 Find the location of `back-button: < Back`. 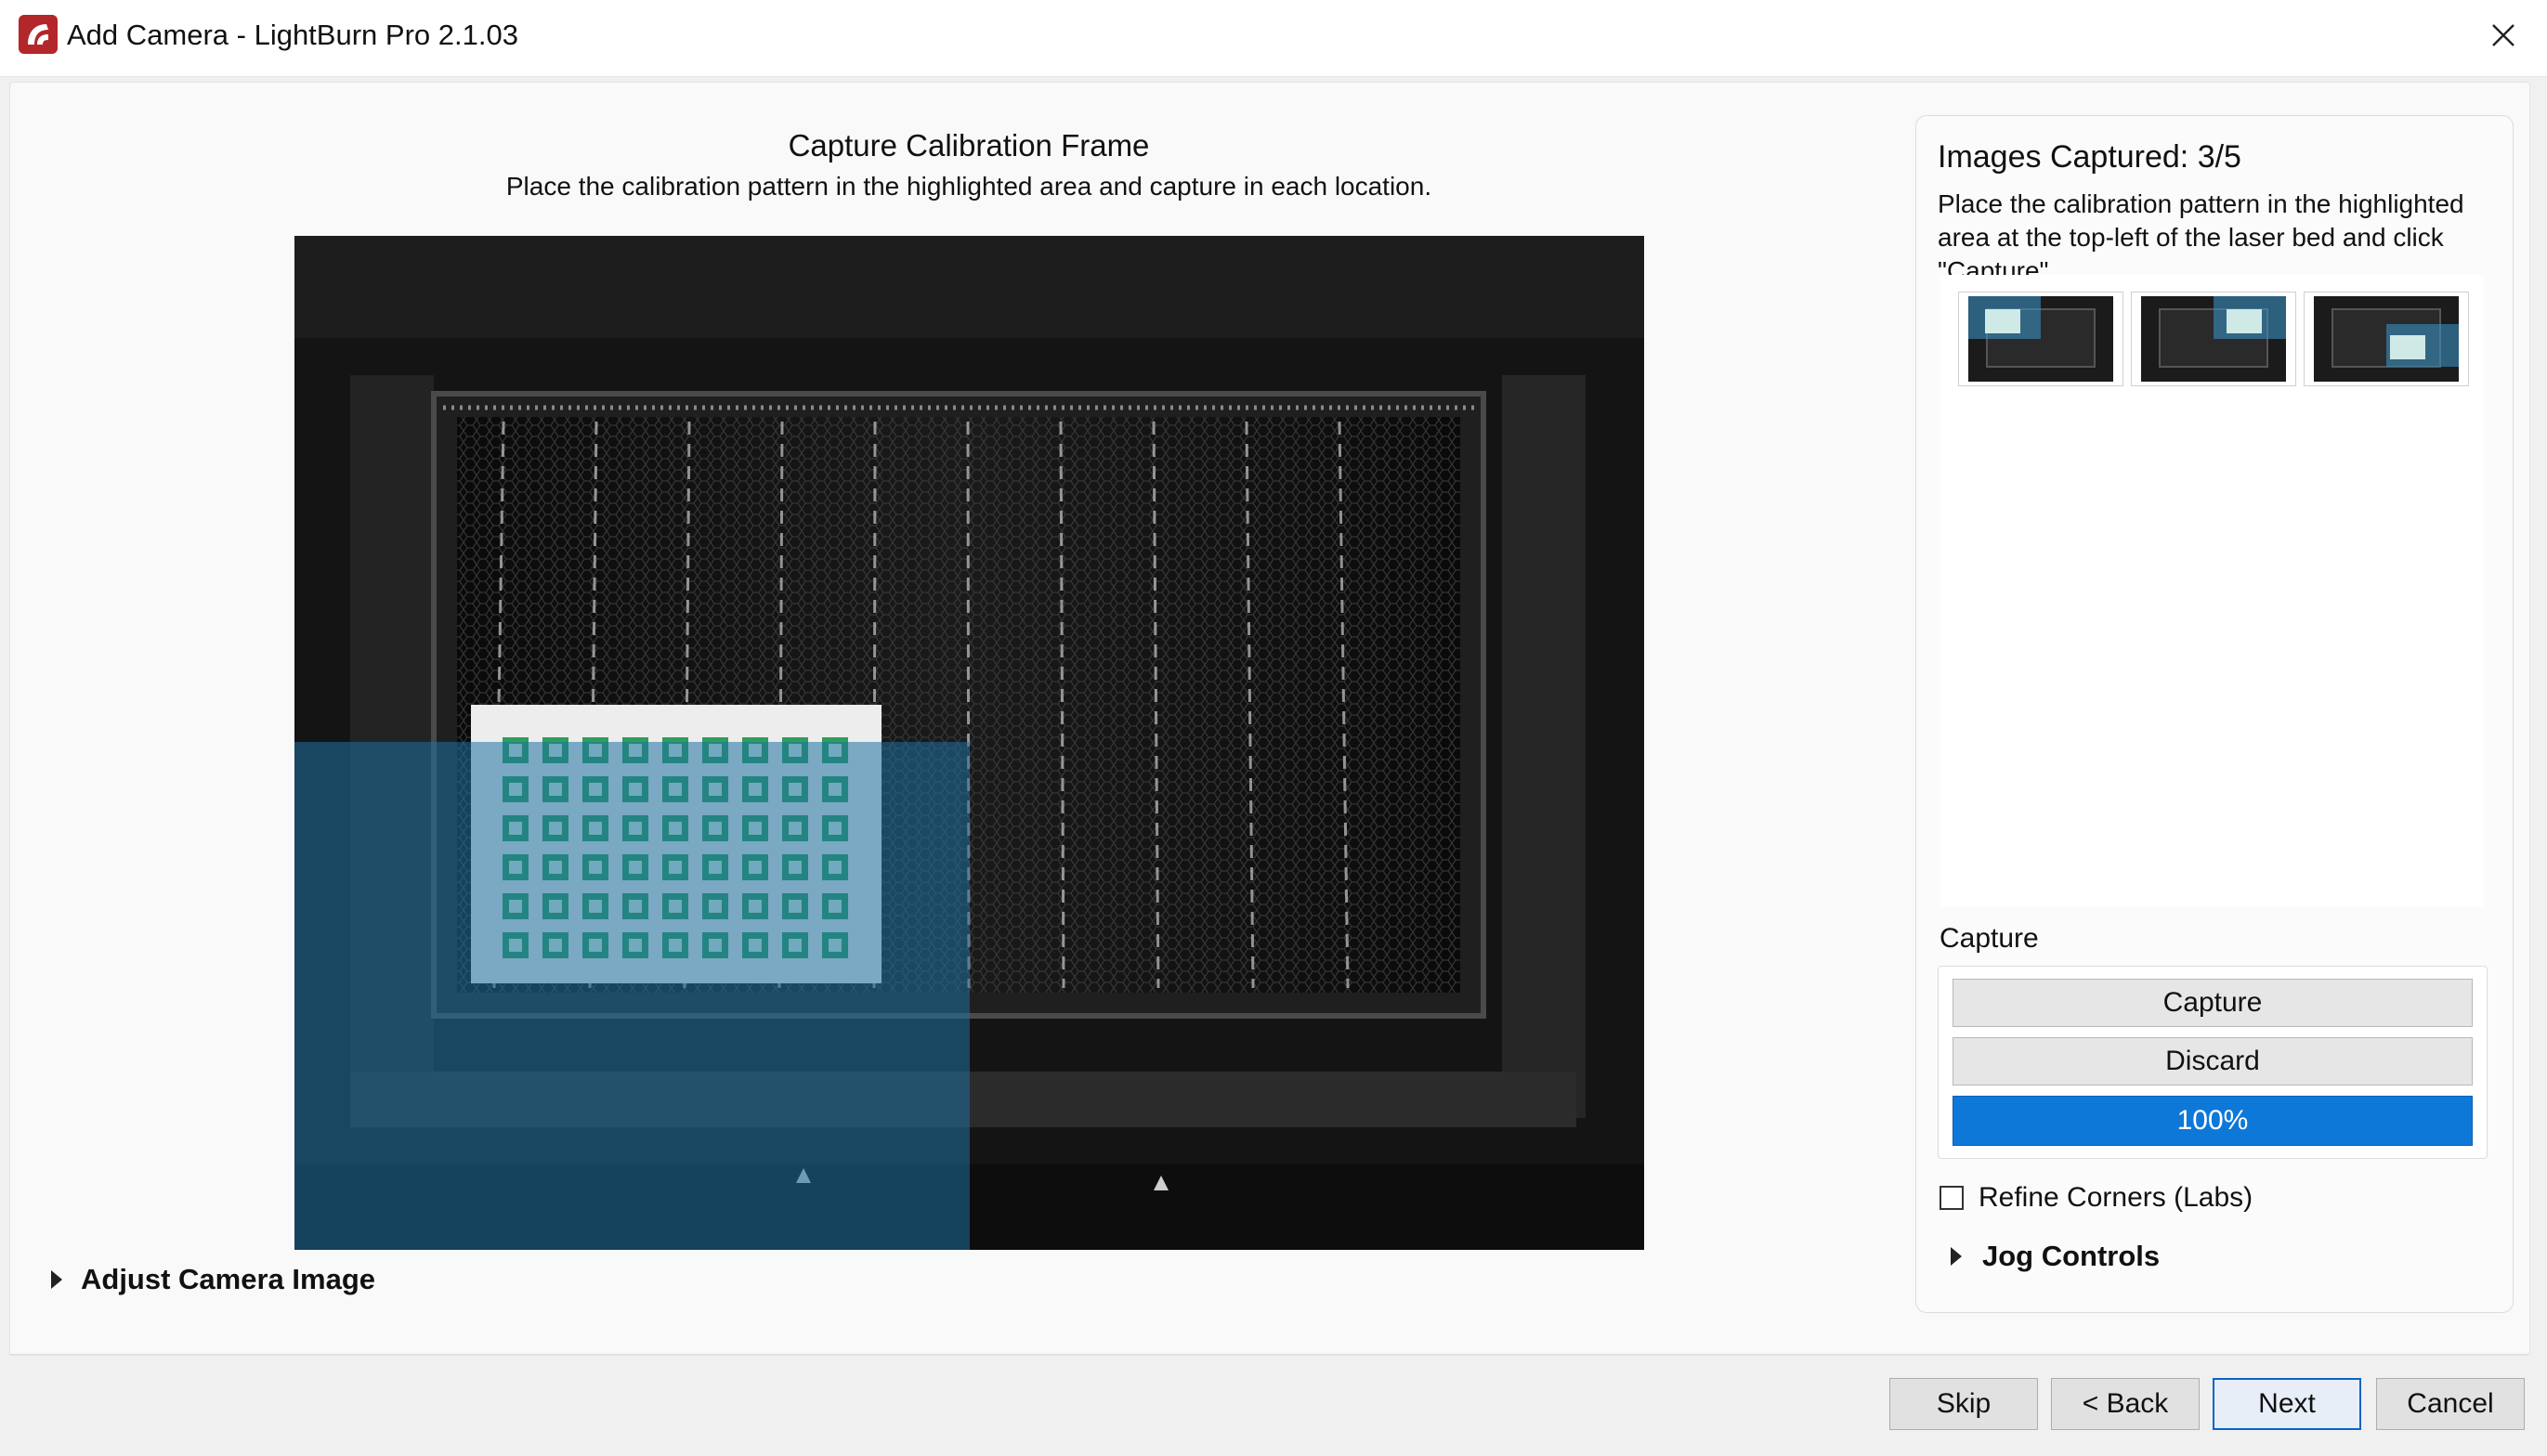

back-button: < Back is located at coordinates (2125, 1404).